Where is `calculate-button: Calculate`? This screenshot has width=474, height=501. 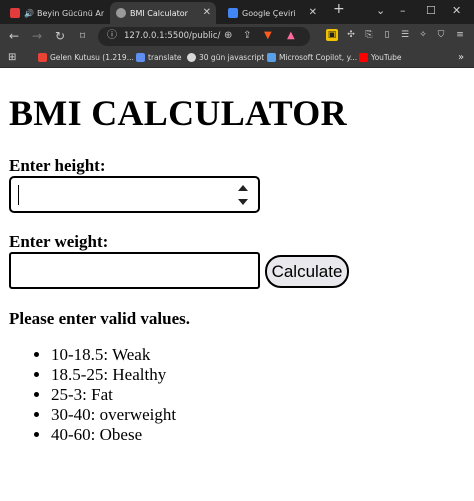
calculate-button: Calculate is located at coordinates (307, 271).